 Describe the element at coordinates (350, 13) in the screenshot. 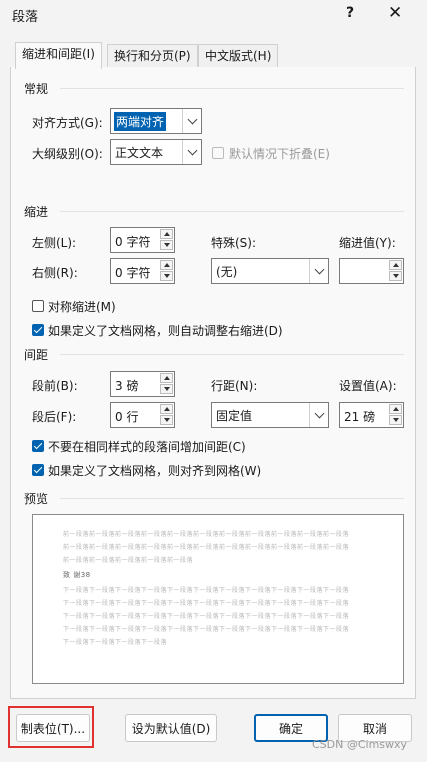

I see `help-button: ?` at that location.